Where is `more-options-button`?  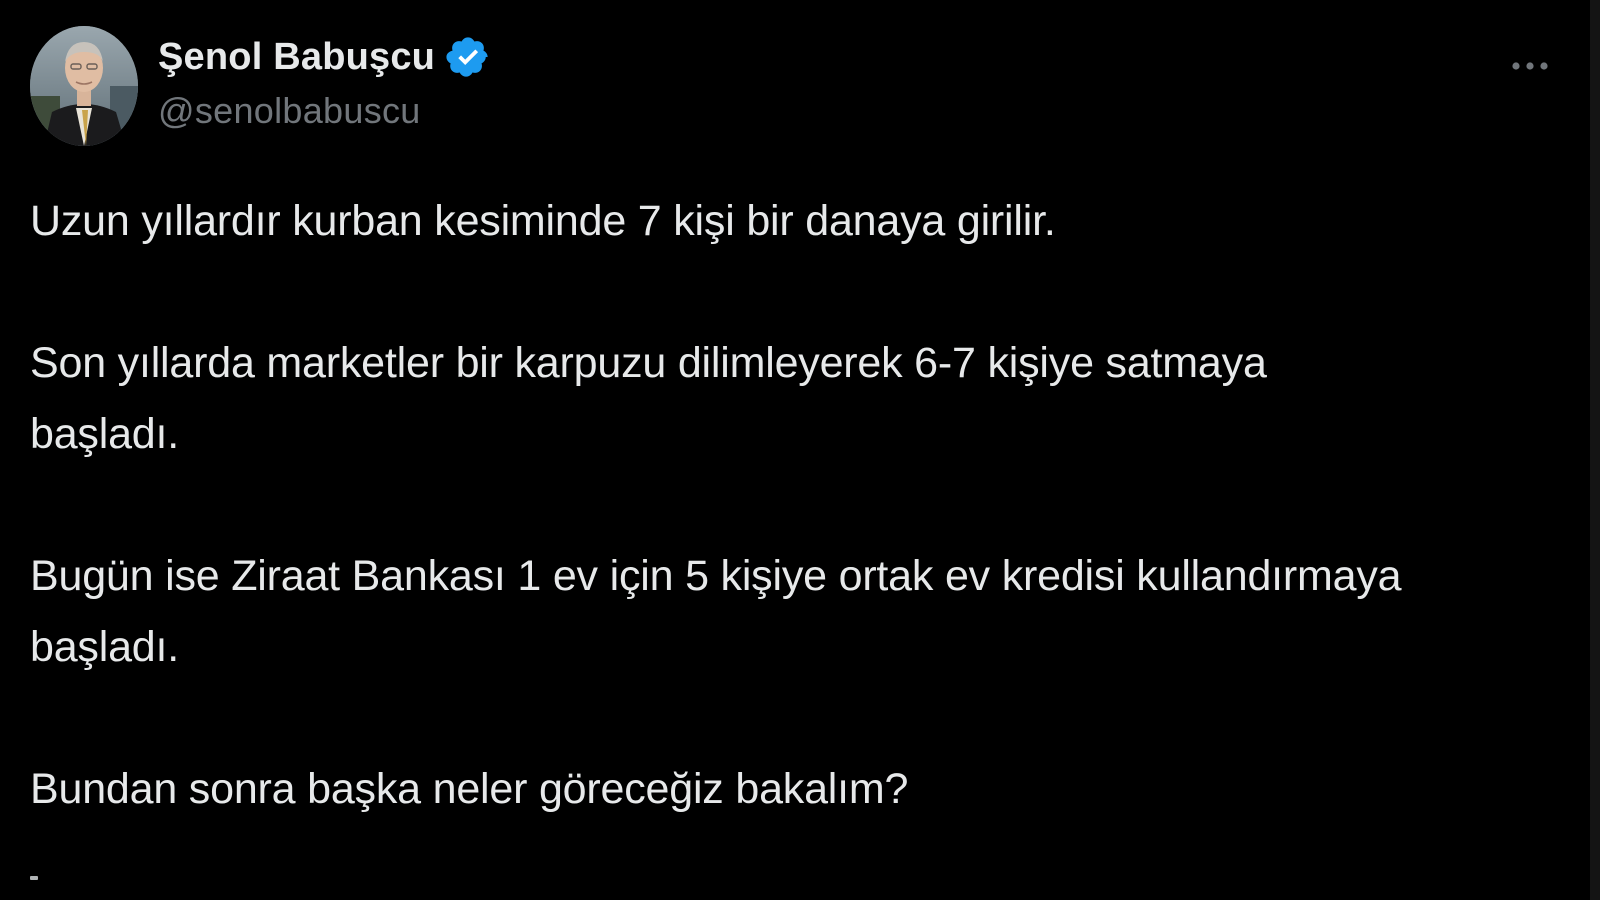
more-options-button is located at coordinates (1530, 66).